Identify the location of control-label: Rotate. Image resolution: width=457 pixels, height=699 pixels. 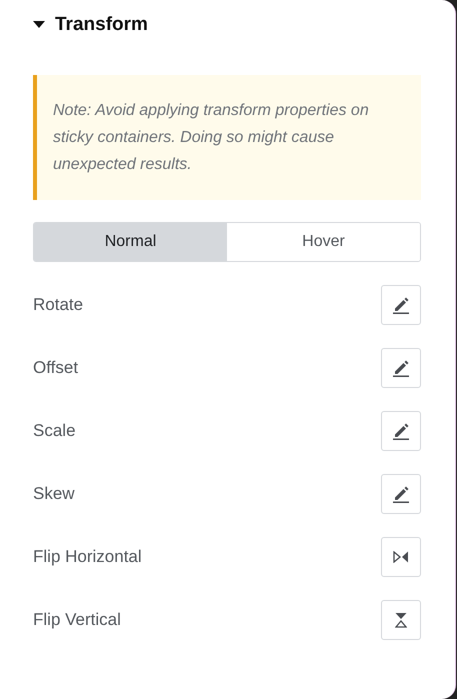
(58, 305).